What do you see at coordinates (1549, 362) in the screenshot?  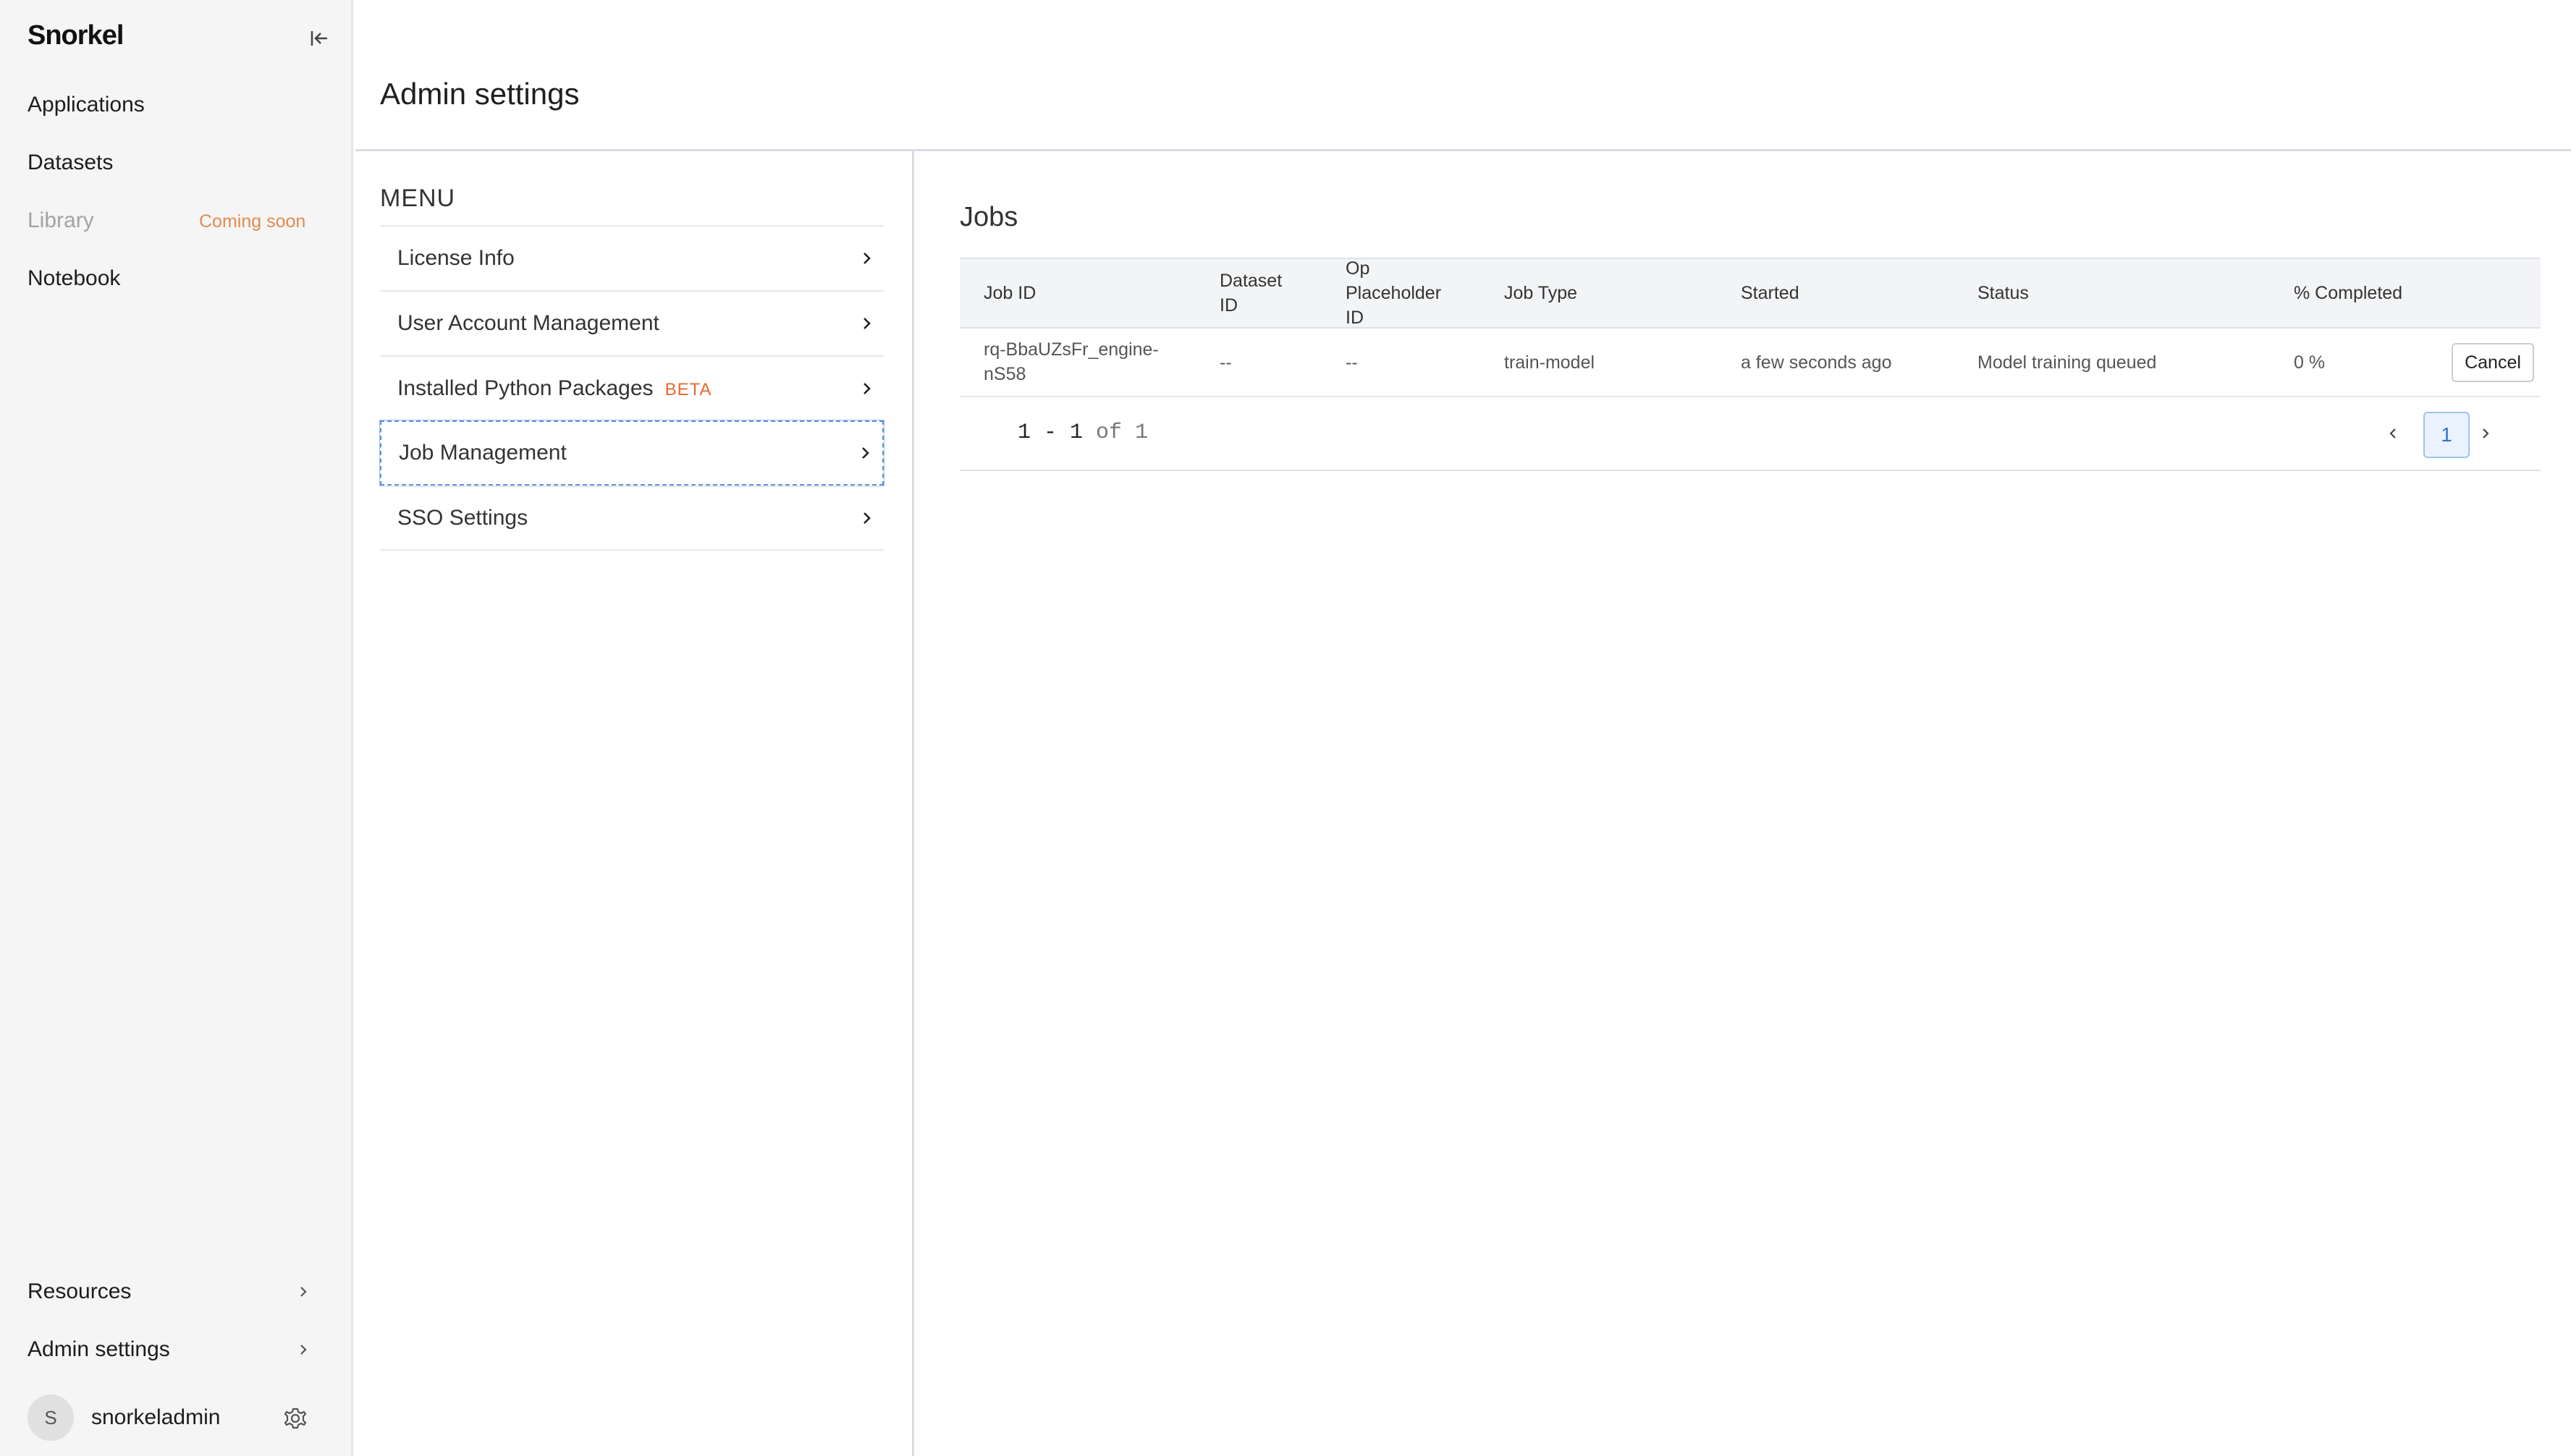 I see `cell-job-type: train-model` at bounding box center [1549, 362].